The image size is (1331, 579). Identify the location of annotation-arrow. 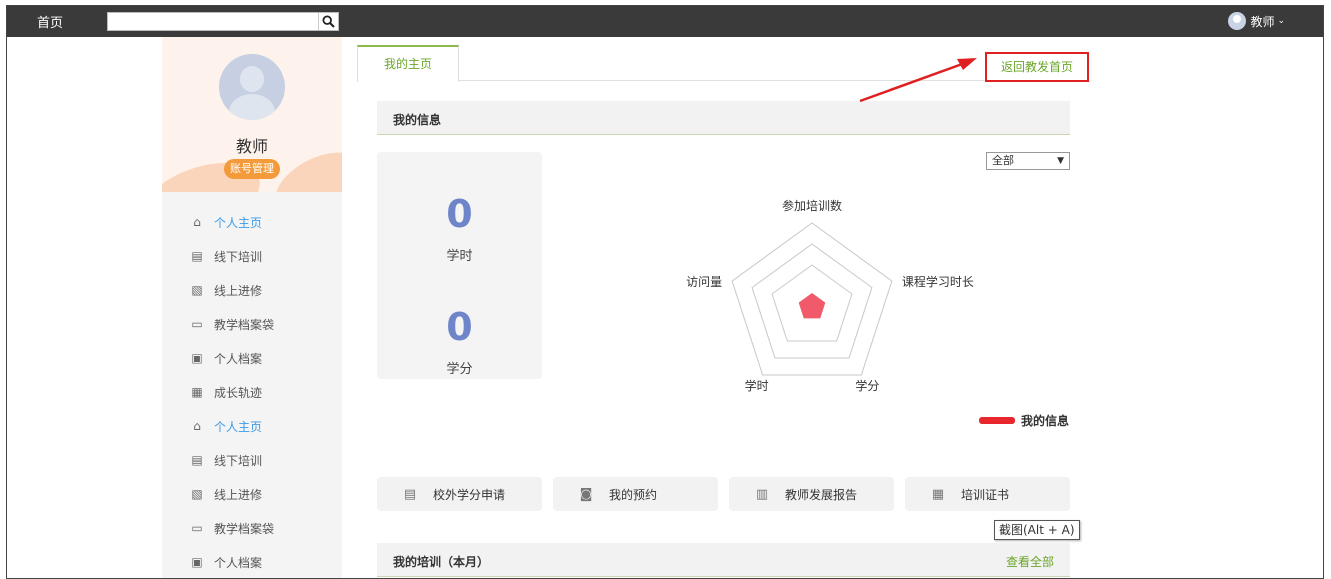
(918, 80).